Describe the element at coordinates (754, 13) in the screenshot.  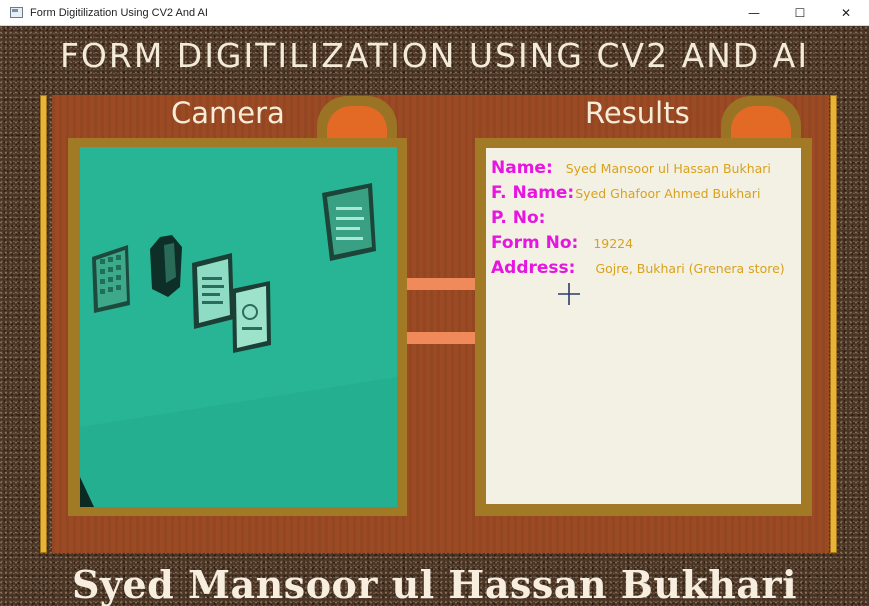
I see `minimize-button: —` at that location.